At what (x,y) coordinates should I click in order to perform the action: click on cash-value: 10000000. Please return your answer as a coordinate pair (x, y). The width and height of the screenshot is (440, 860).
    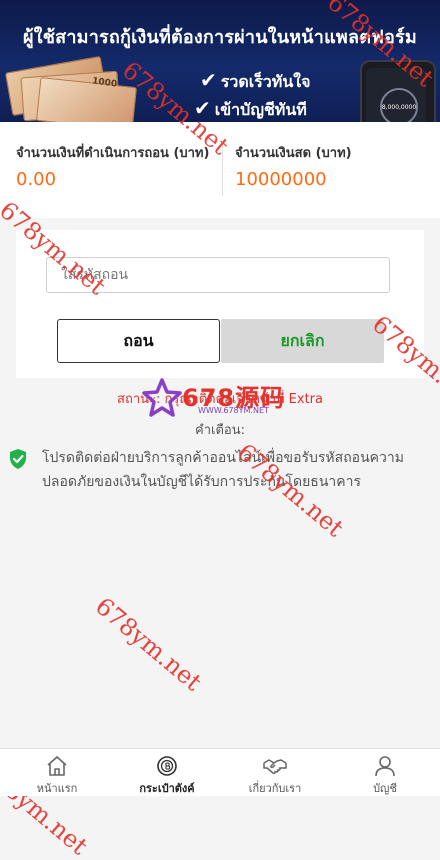
    Looking at the image, I should click on (281, 179).